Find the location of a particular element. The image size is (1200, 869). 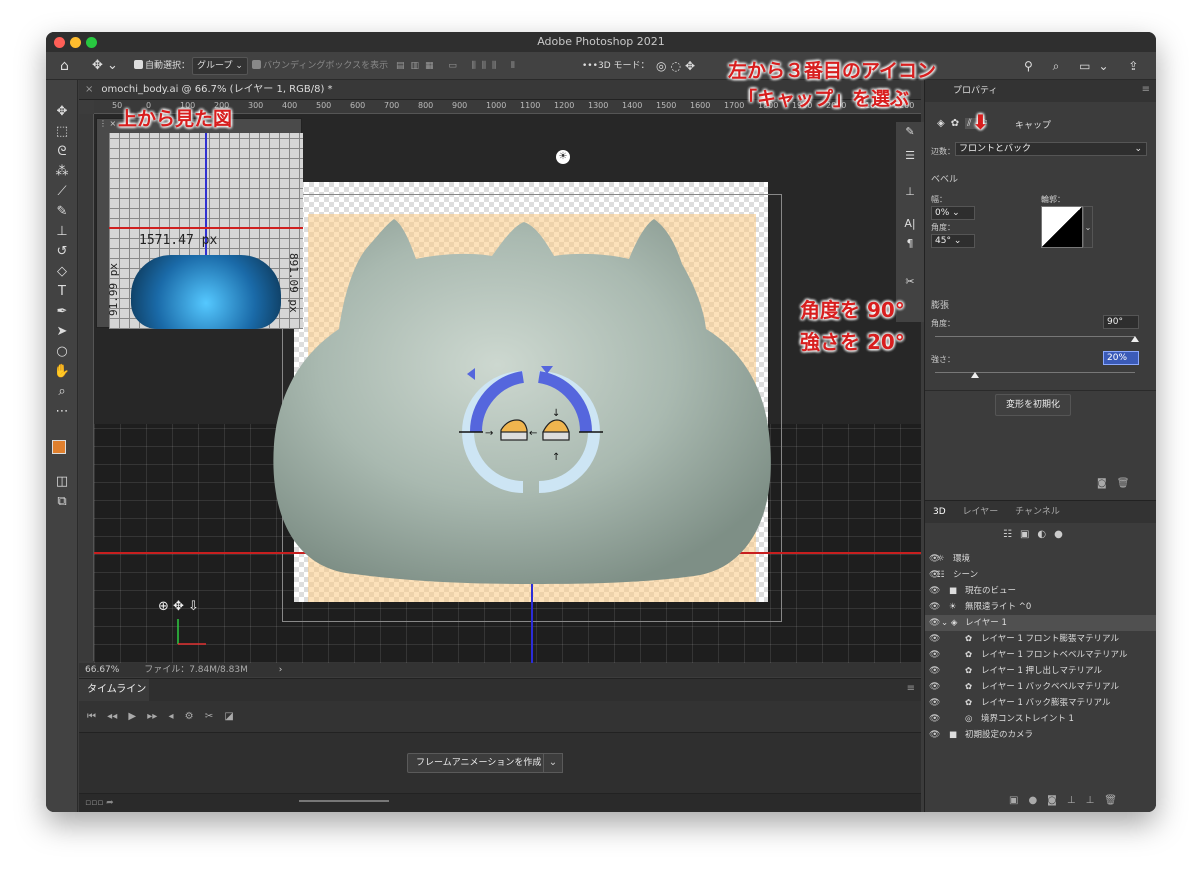

tab-timeline: タイムライン is located at coordinates (114, 690).